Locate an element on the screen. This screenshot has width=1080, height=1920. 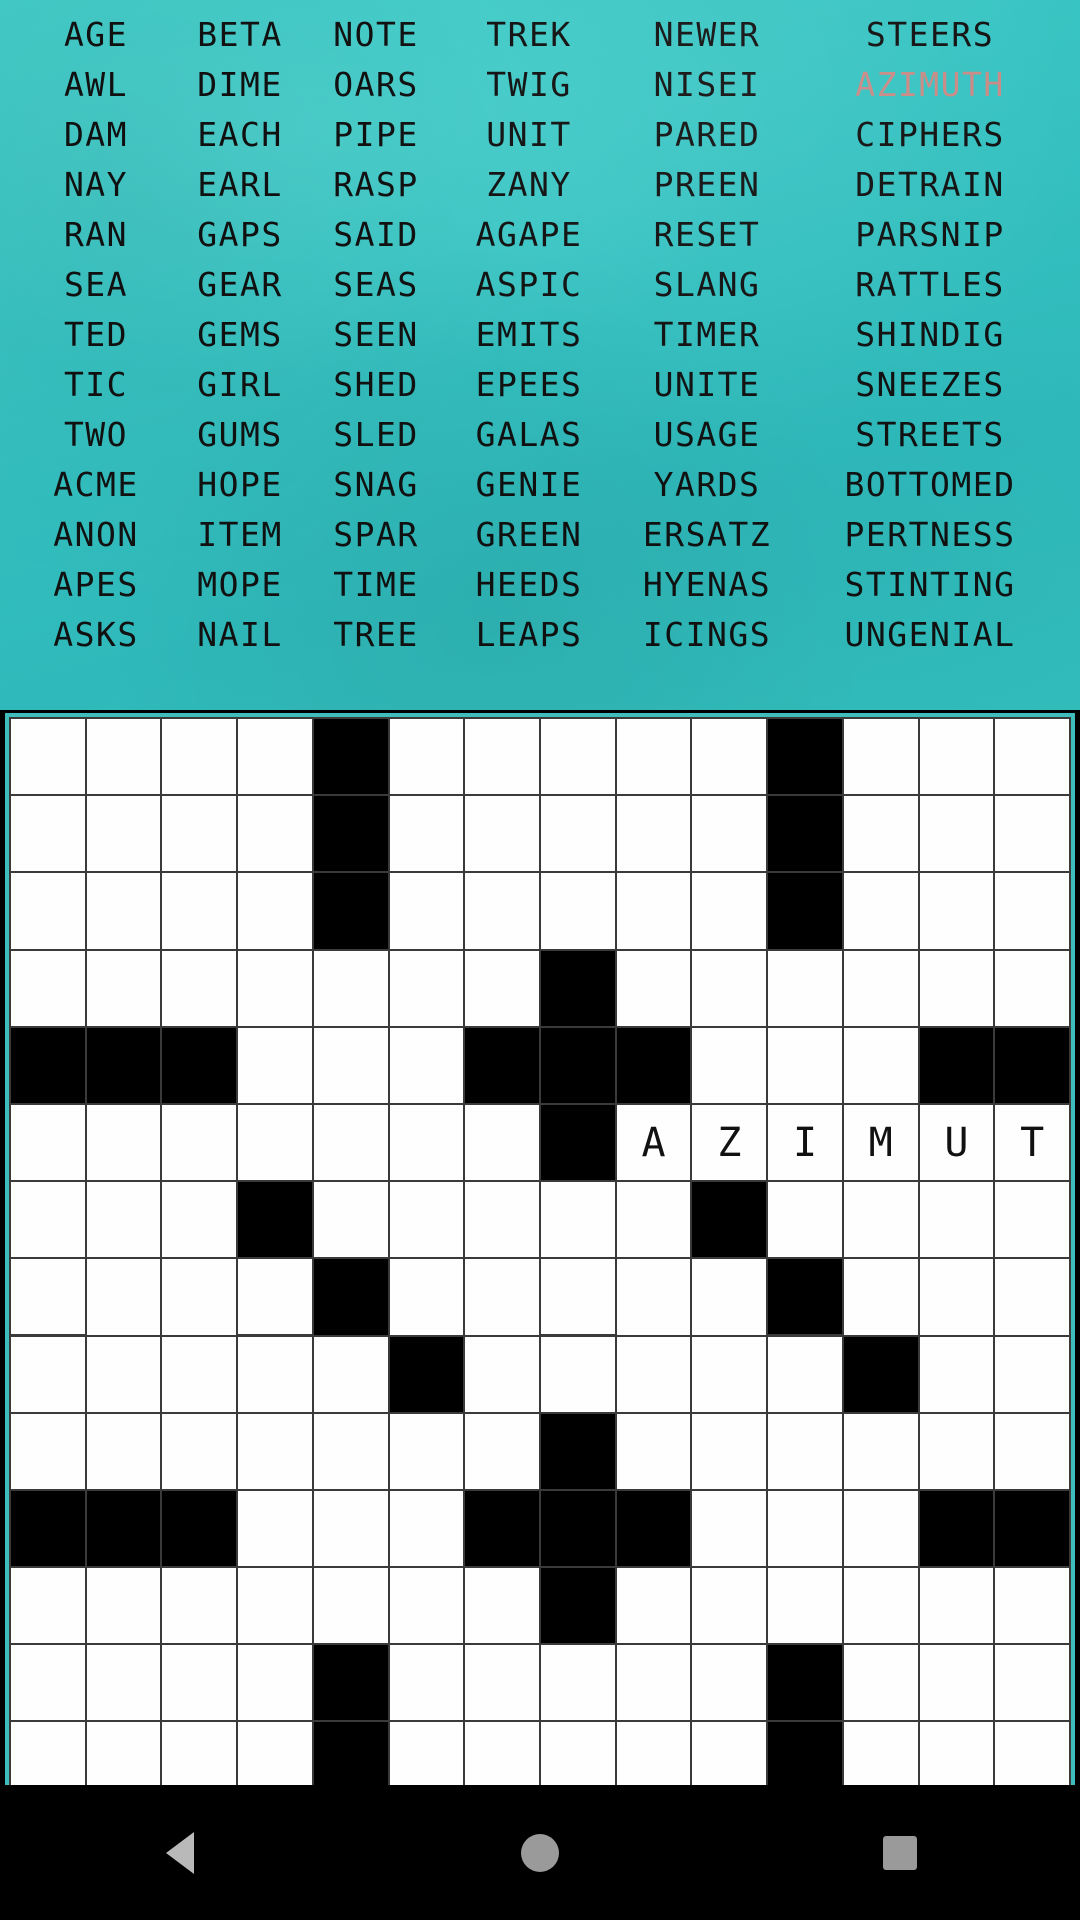
grid-cell: T is located at coordinates (1032, 1142).